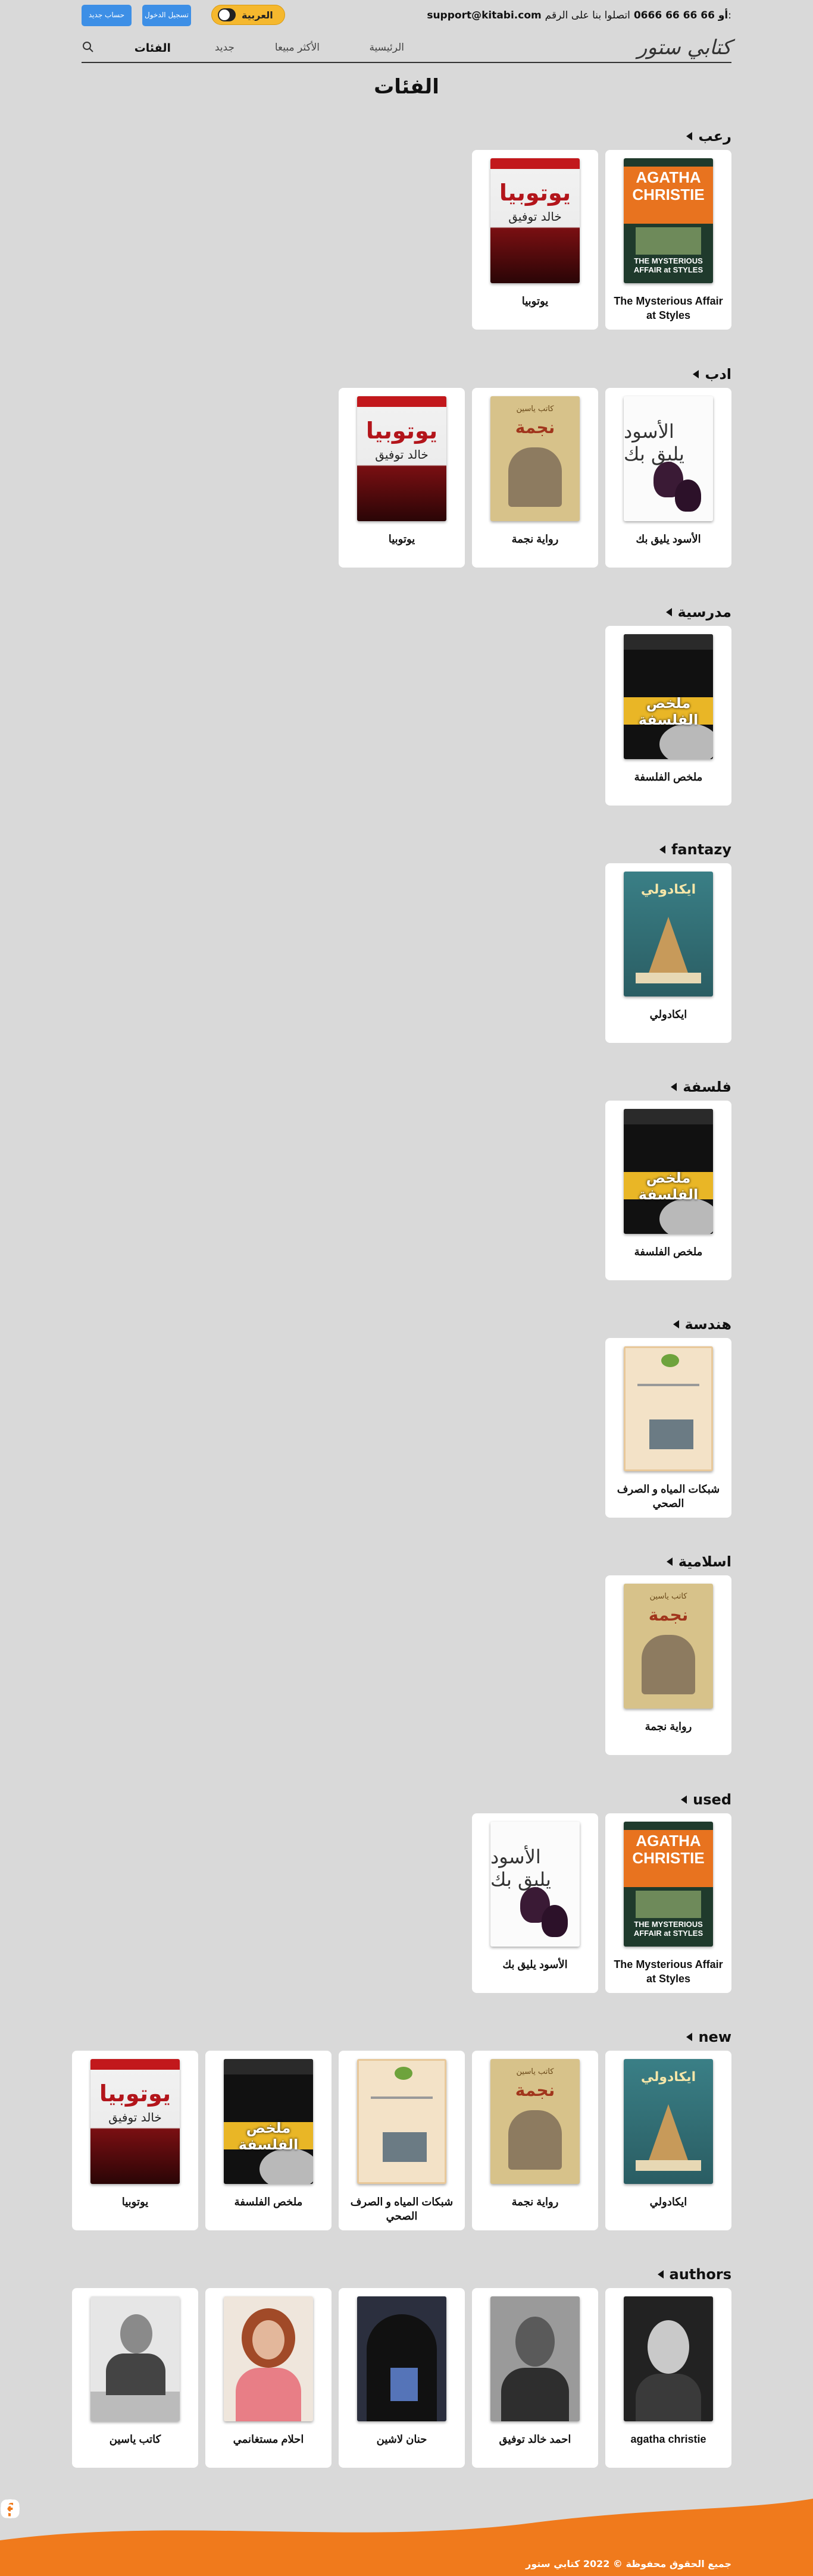 This screenshot has width=813, height=2576. I want to click on book-title: الأسود يليق بك, so click(535, 1964).